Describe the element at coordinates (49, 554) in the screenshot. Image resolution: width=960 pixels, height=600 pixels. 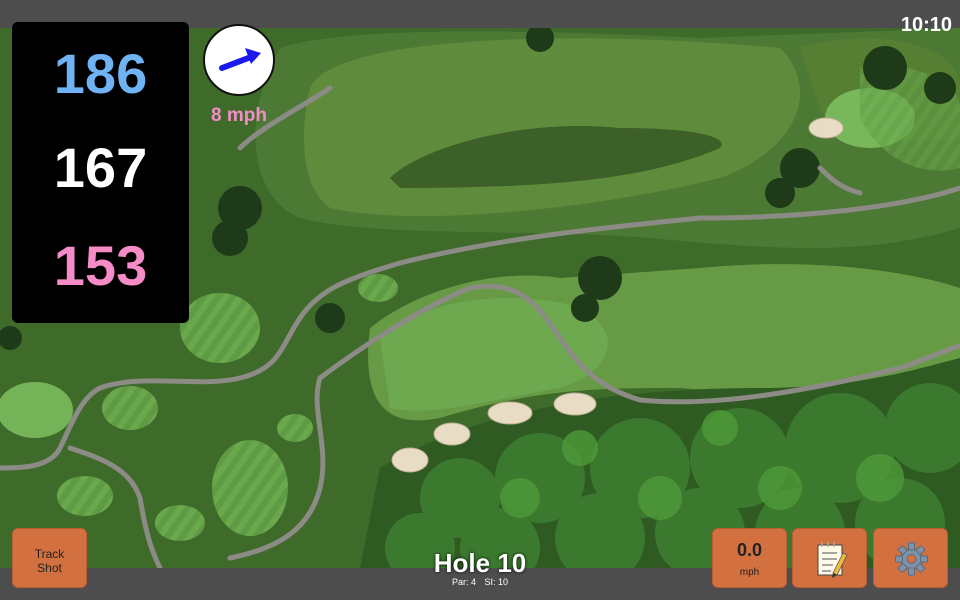
I see `track-shot-label-line1: Track` at that location.